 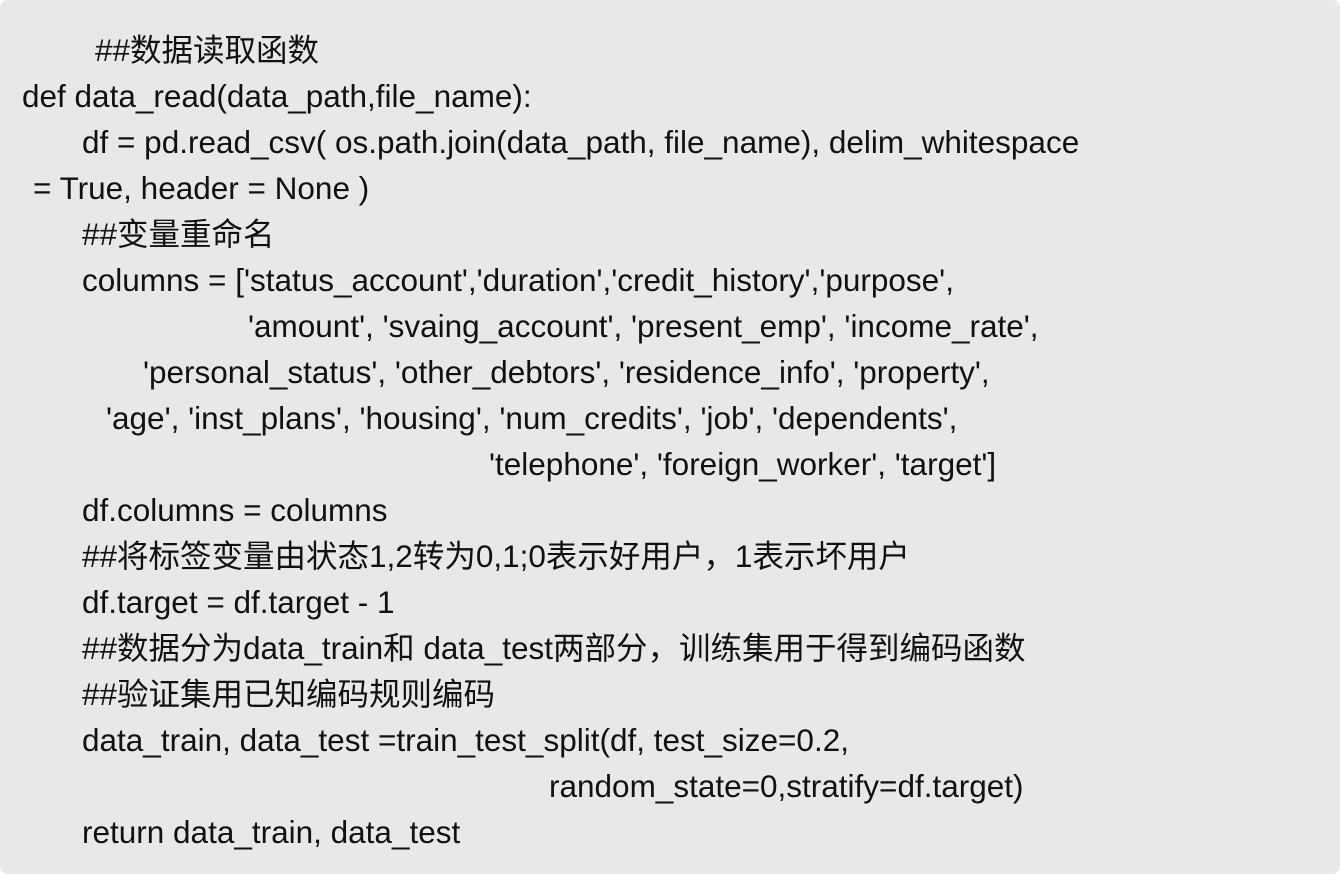 What do you see at coordinates (289, 694) in the screenshot?
I see `code-comment: ##验证集用已知编码规则编码` at bounding box center [289, 694].